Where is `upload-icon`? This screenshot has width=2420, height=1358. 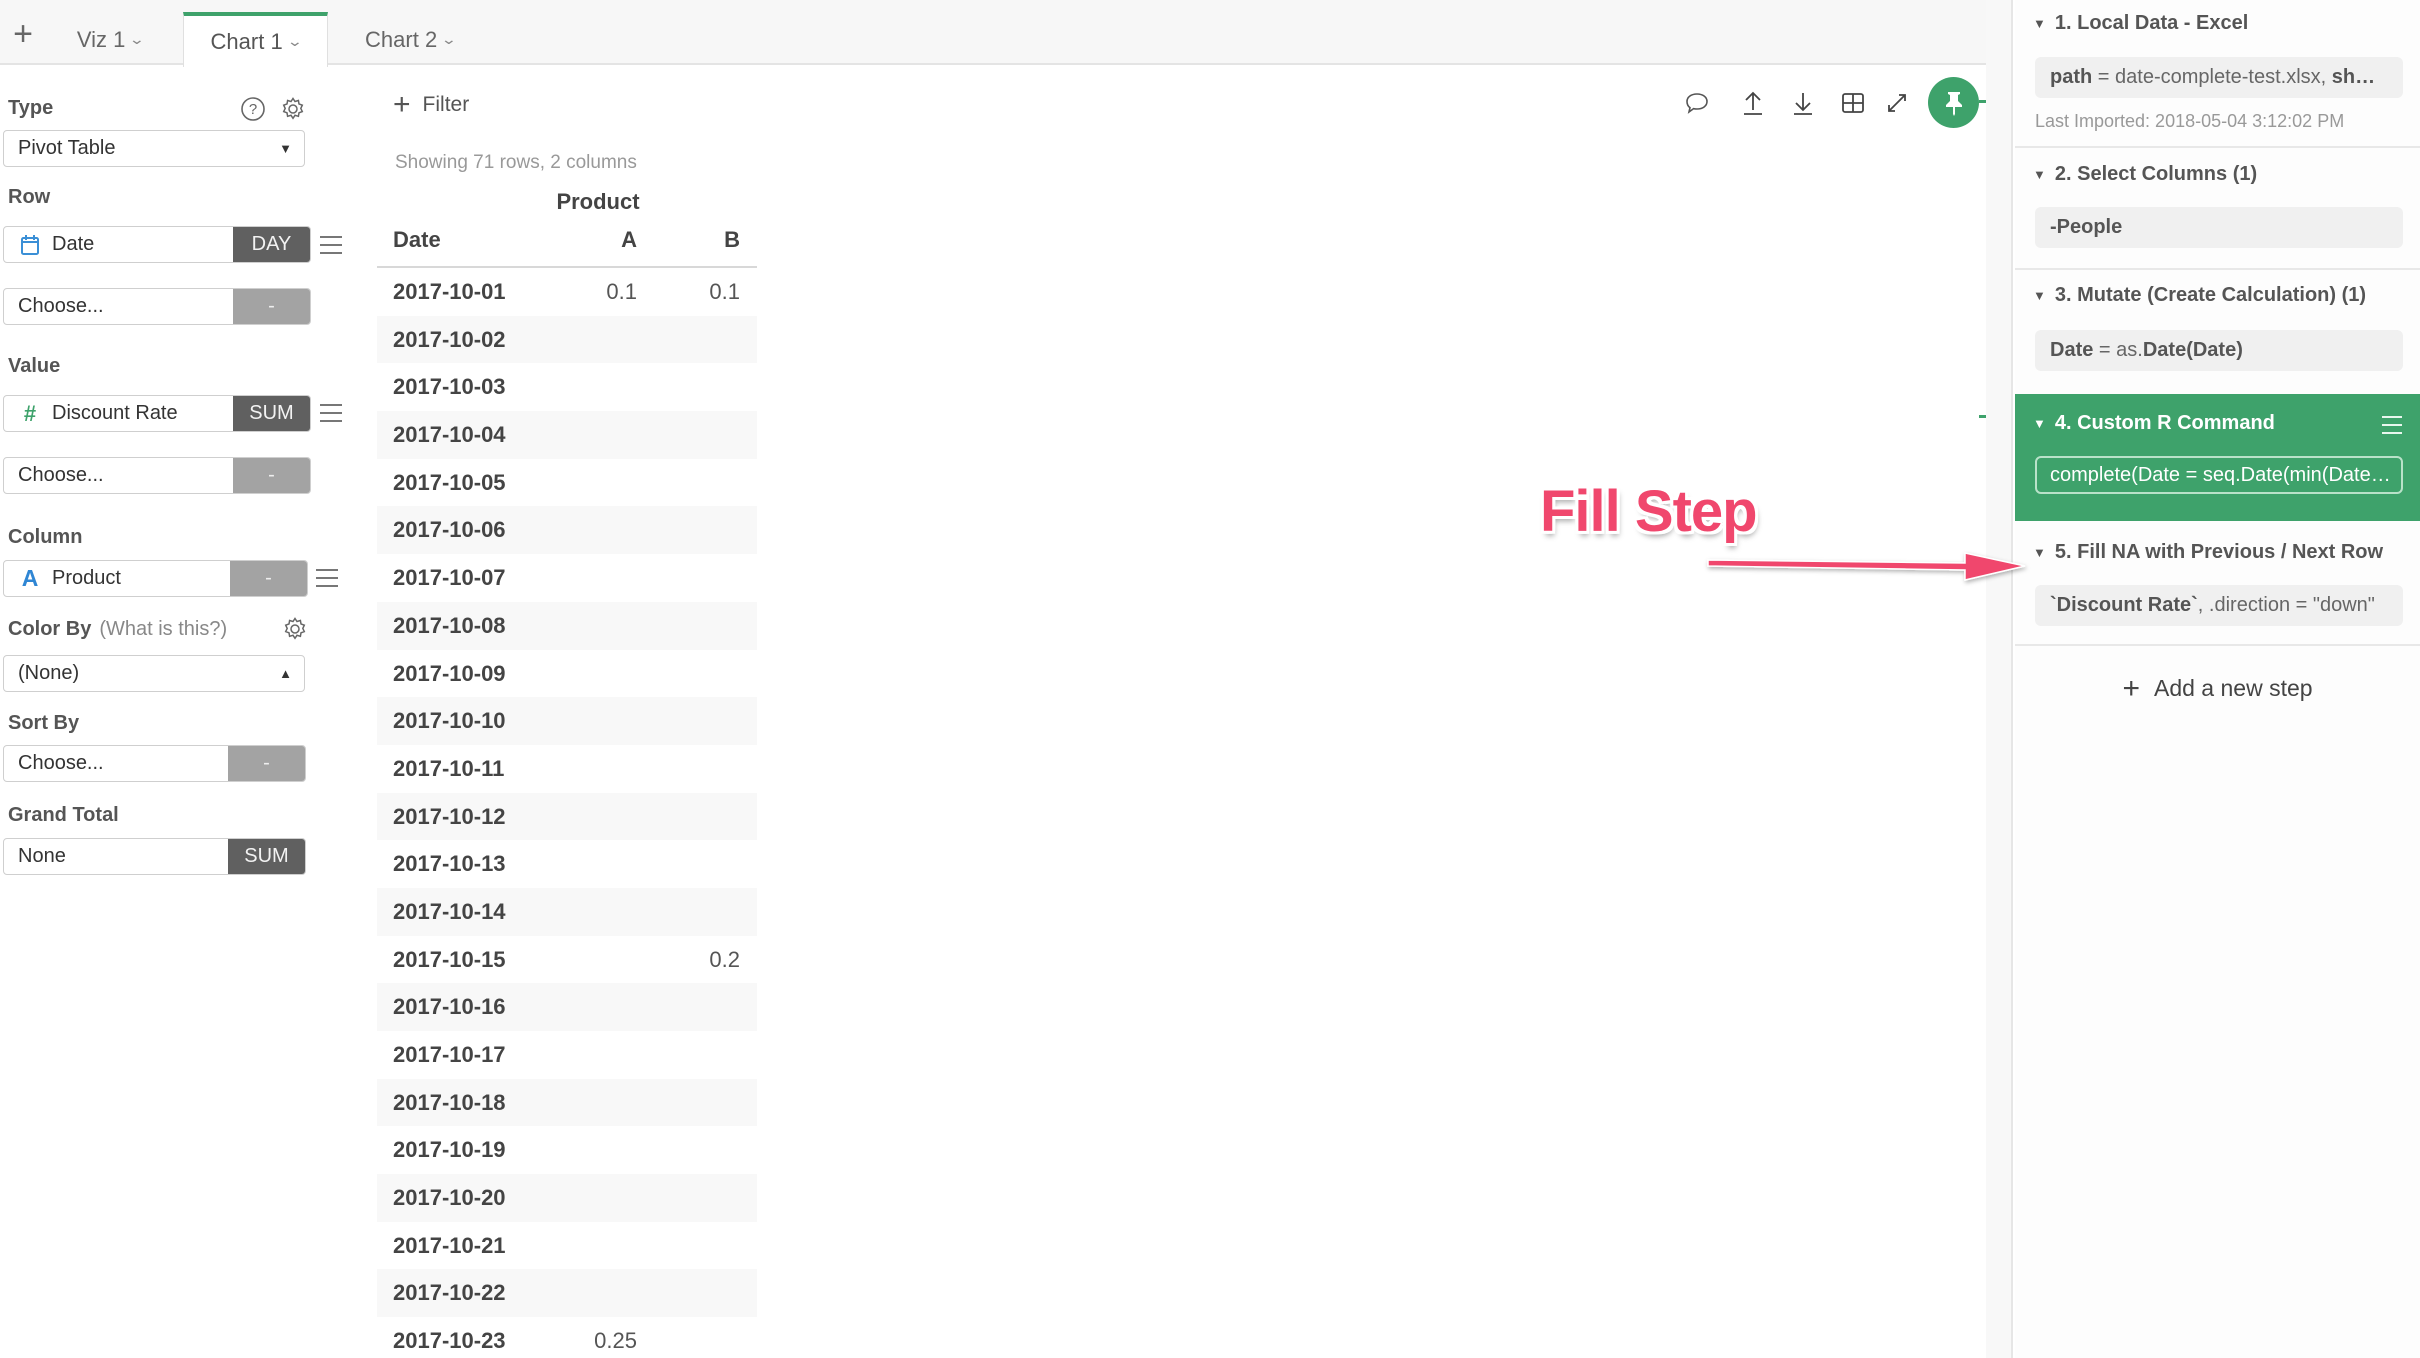
upload-icon is located at coordinates (1753, 103).